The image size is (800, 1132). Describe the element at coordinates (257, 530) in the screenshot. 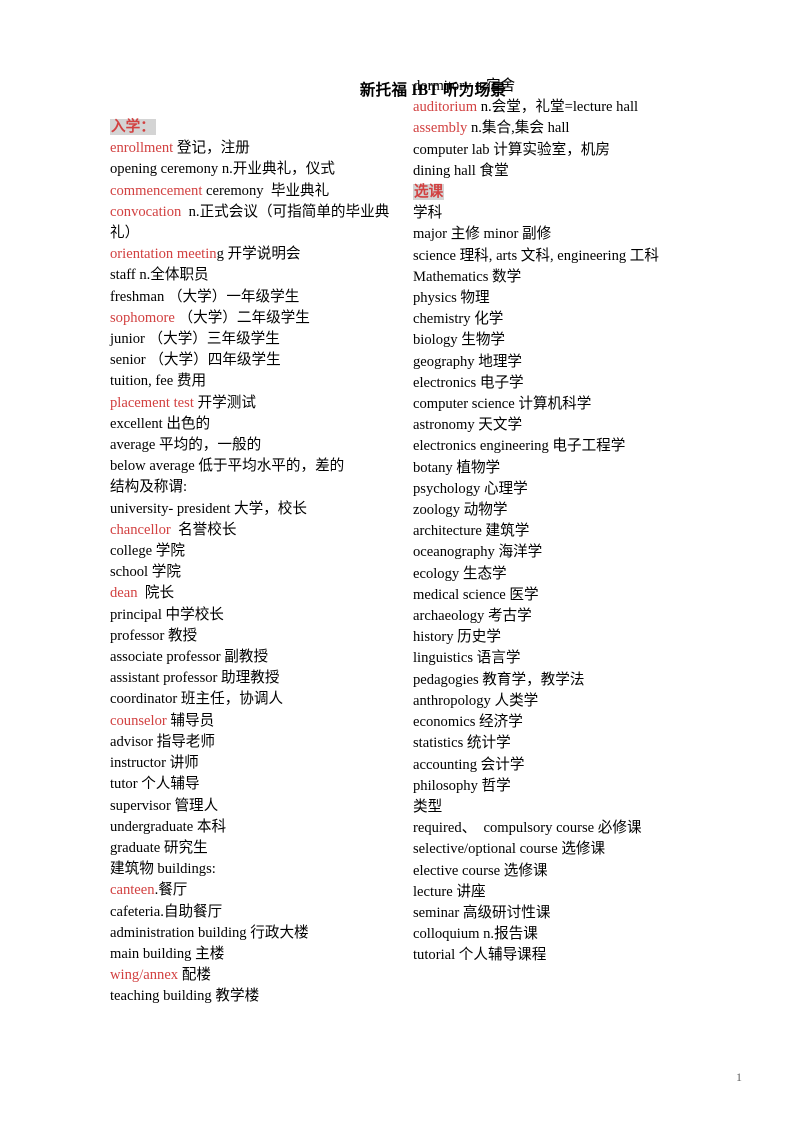

I see `vocabulary-entry: chancellor 名誉校长` at that location.